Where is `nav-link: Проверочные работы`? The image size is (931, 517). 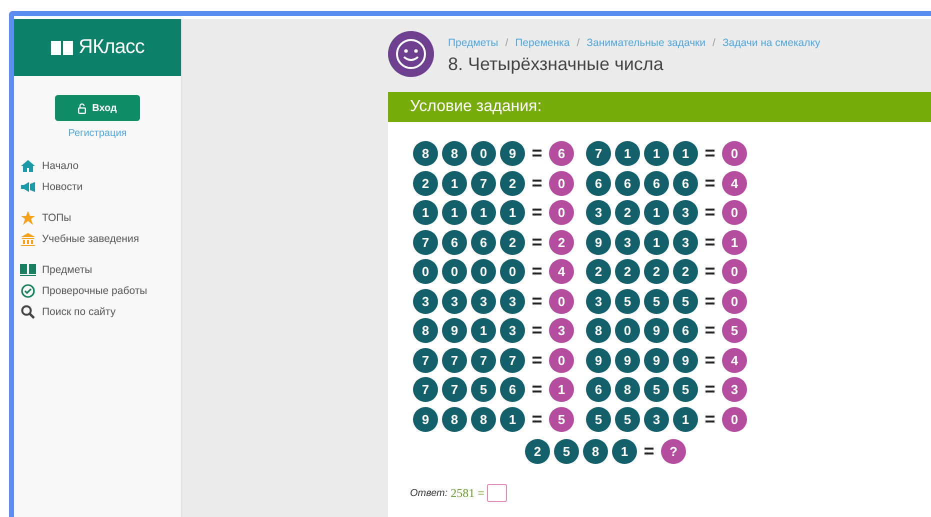
nav-link: Проверочные работы is located at coordinates (95, 291).